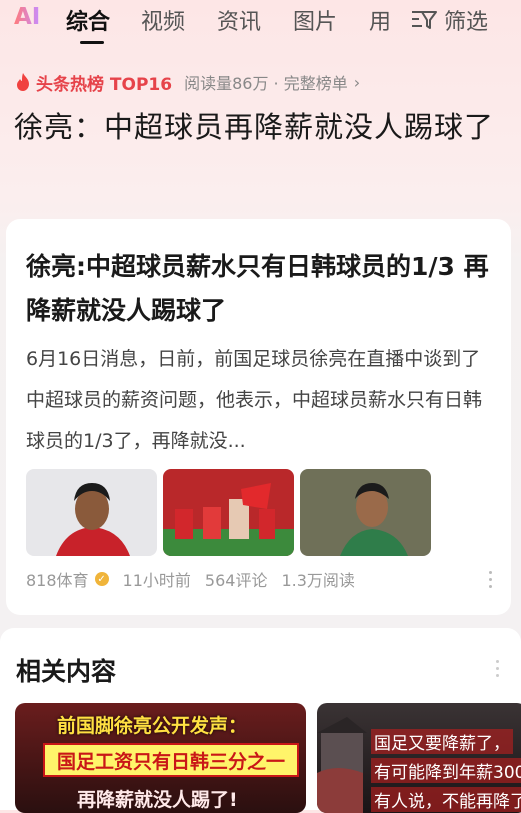  I want to click on tab-video: 视频, so click(163, 20).